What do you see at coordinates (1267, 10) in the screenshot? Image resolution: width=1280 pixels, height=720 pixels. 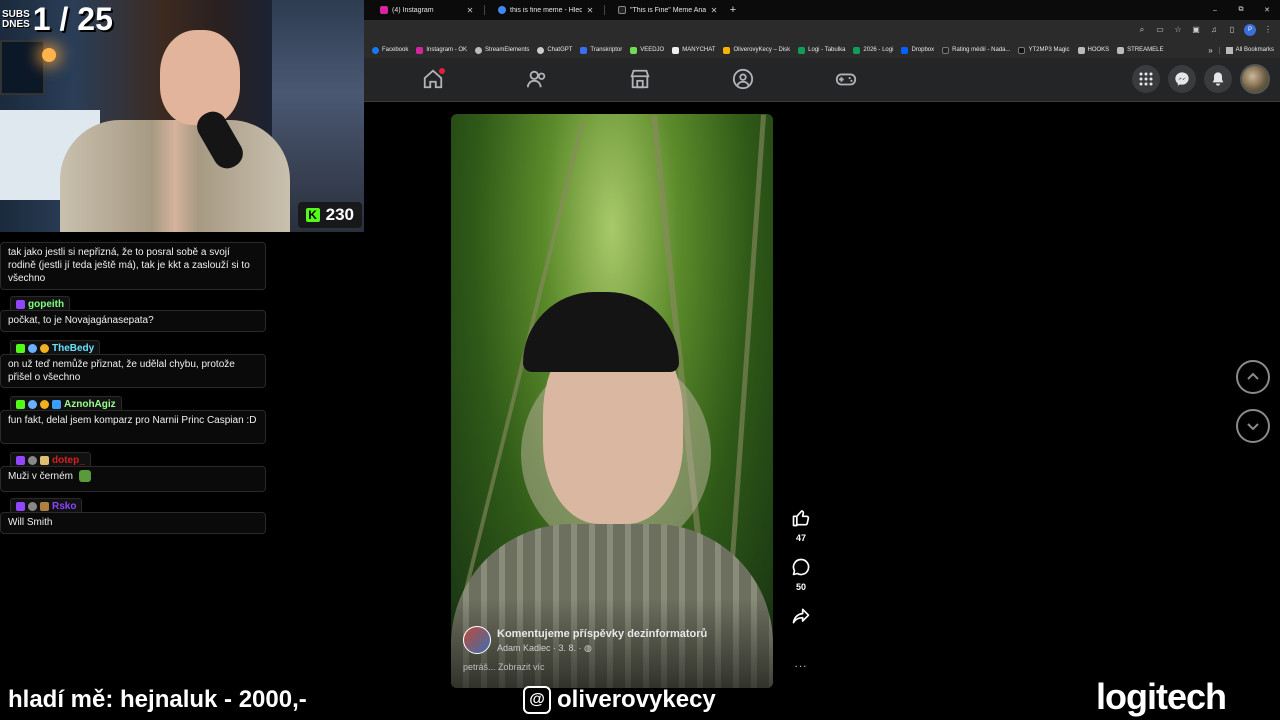 I see `close-window-button: ✕` at bounding box center [1267, 10].